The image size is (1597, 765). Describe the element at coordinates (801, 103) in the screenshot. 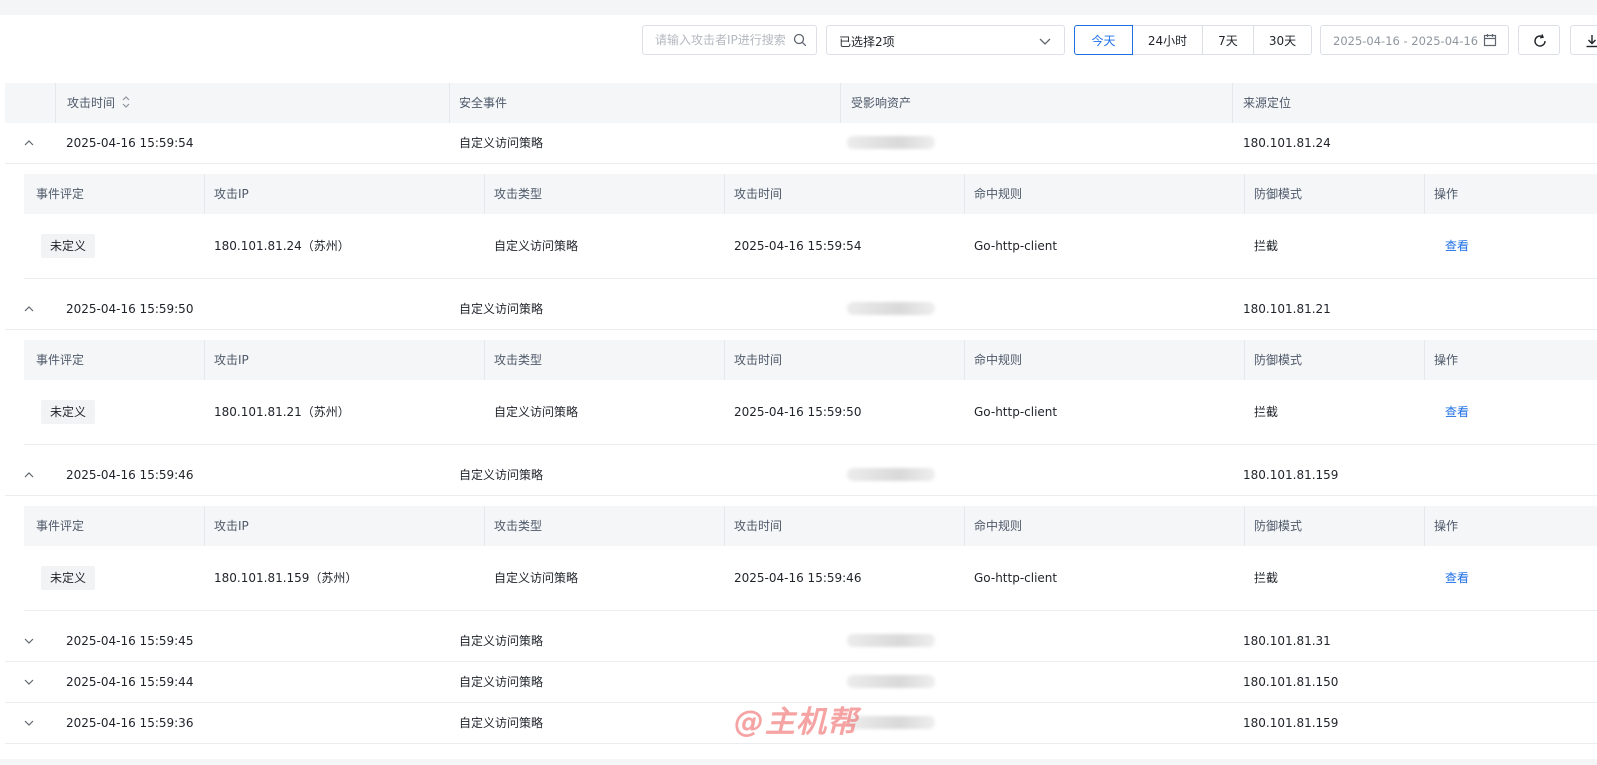

I see `table-header: 攻击时间 安全事件 受影响资产 来源定位` at that location.